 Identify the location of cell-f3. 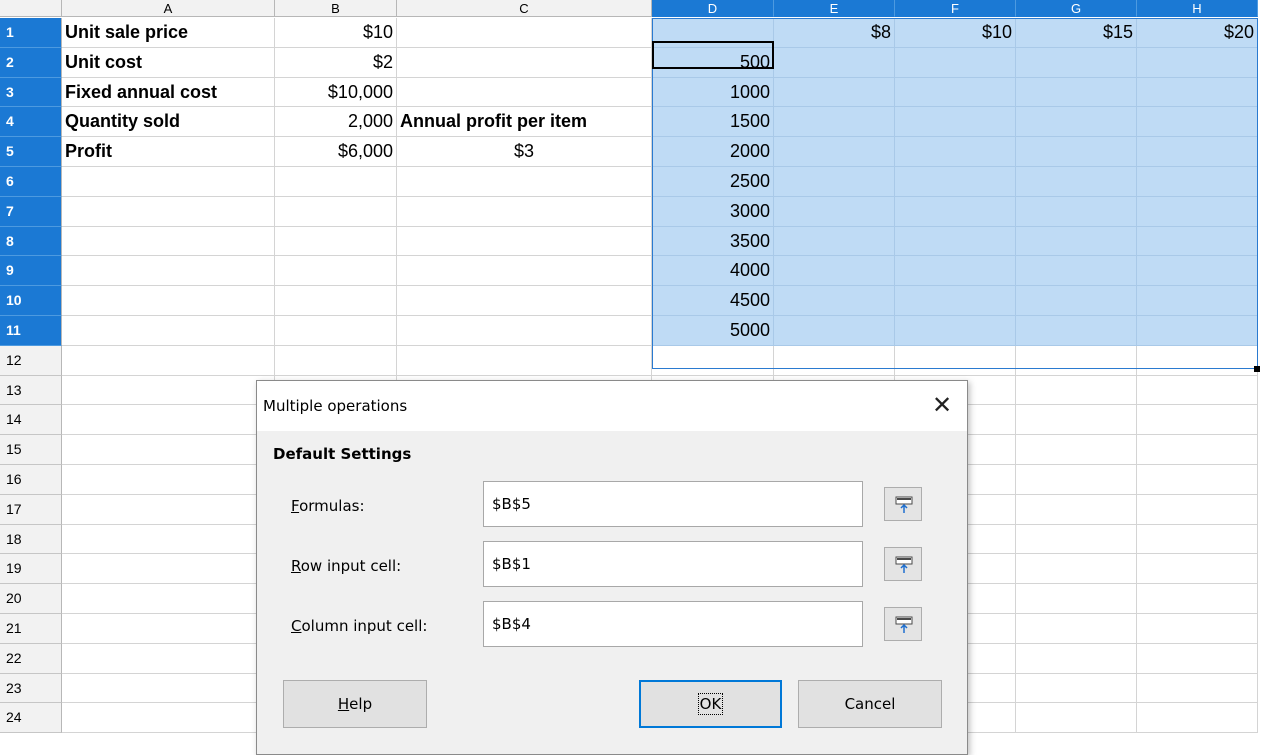
(955, 92).